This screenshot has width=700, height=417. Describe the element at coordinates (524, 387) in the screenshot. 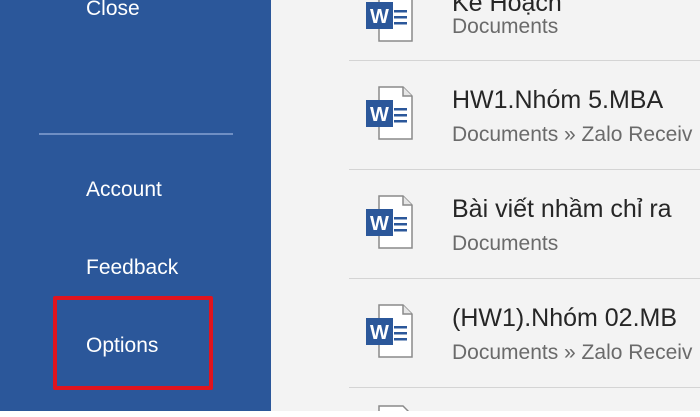

I see `row-divider` at that location.